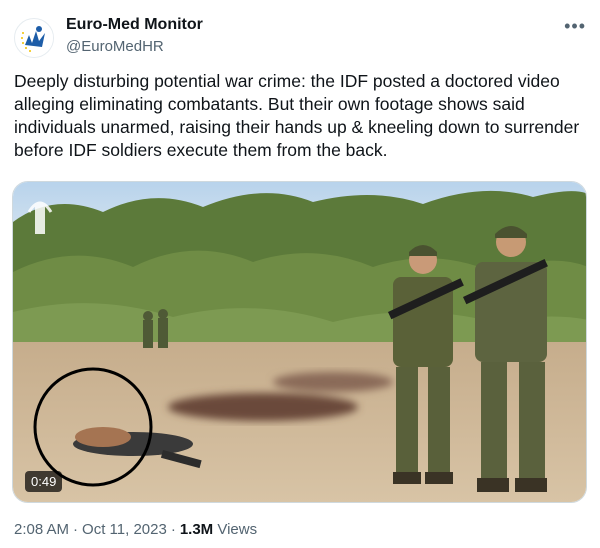  What do you see at coordinates (124, 529) in the screenshot?
I see `tweet-date: Oct 11, 2023` at bounding box center [124, 529].